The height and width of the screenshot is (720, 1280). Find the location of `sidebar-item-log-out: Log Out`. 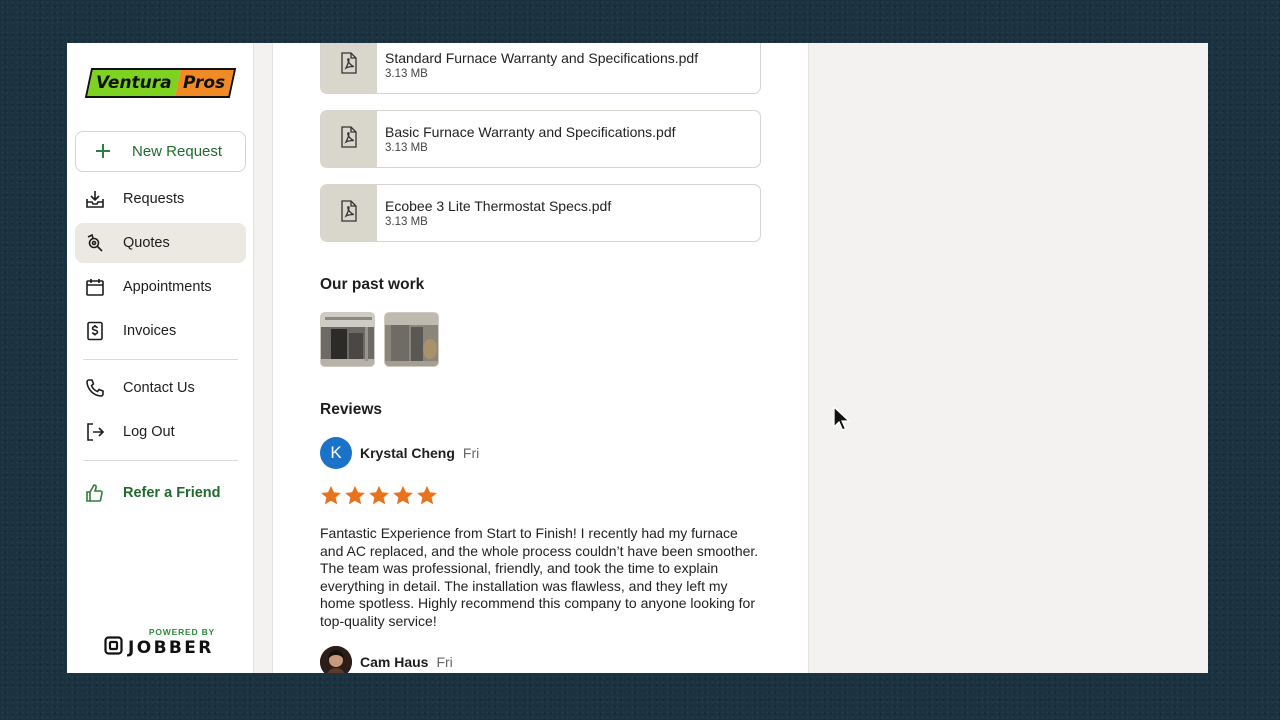

sidebar-item-log-out: Log Out is located at coordinates (160, 432).